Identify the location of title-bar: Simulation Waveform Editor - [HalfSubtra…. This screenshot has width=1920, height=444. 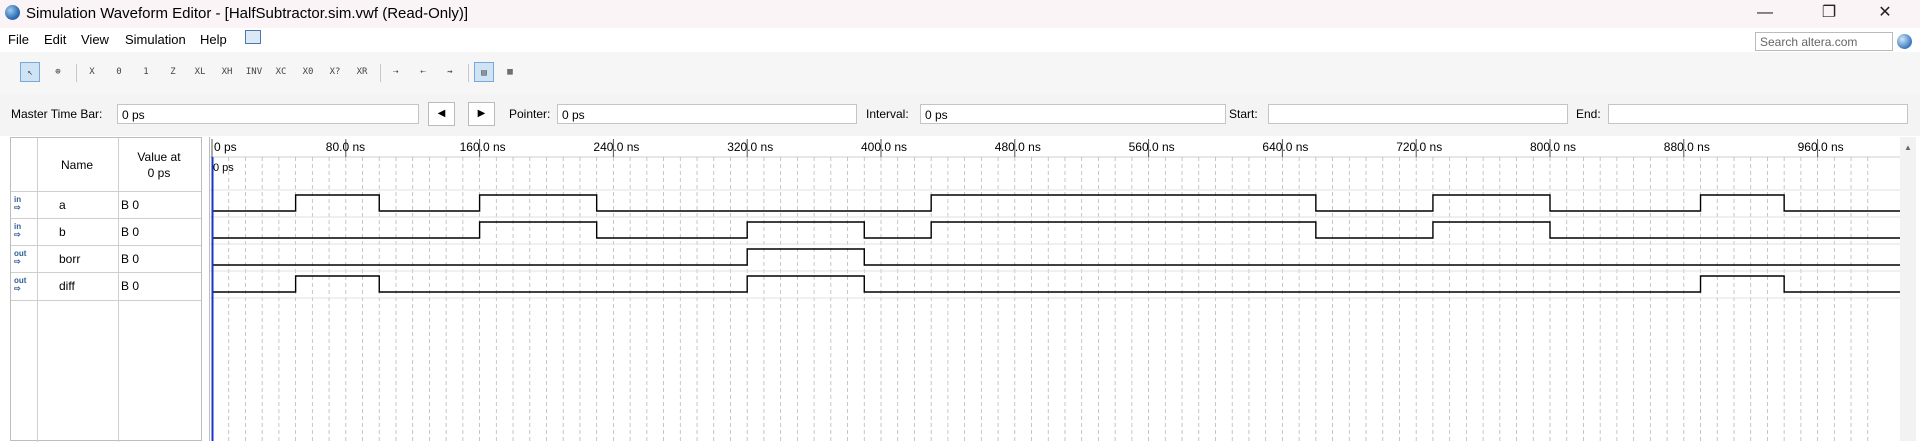
(960, 14).